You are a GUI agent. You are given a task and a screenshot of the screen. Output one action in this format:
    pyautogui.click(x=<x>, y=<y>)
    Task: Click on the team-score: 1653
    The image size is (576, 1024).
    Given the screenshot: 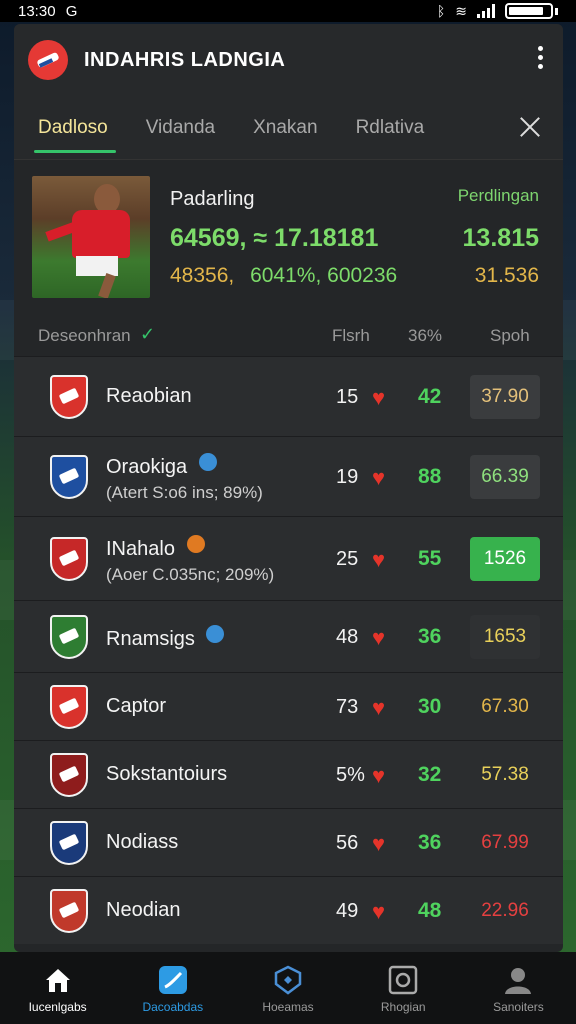 What is the action you would take?
    pyautogui.click(x=505, y=637)
    